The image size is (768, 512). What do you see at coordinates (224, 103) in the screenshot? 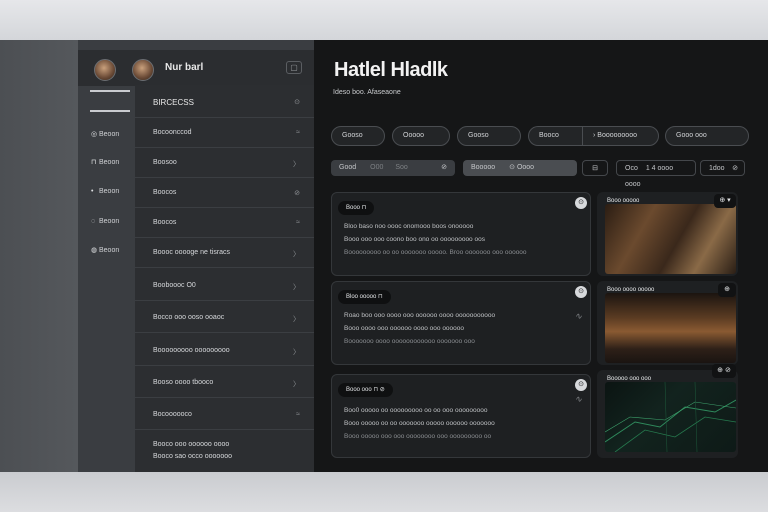
I see `panel-header: BIRCECSS ⊙` at bounding box center [224, 103].